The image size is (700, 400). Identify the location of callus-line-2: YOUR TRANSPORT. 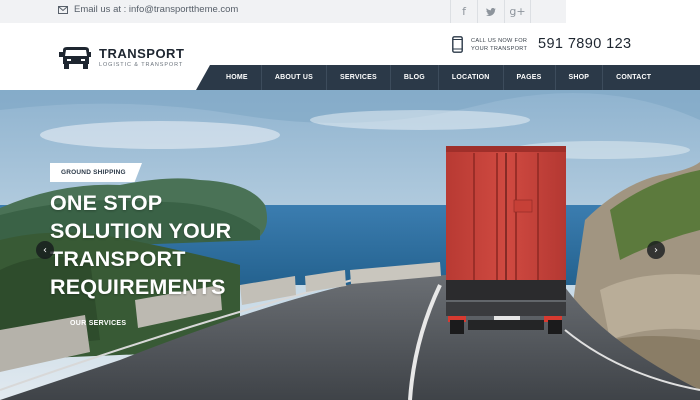
(499, 48).